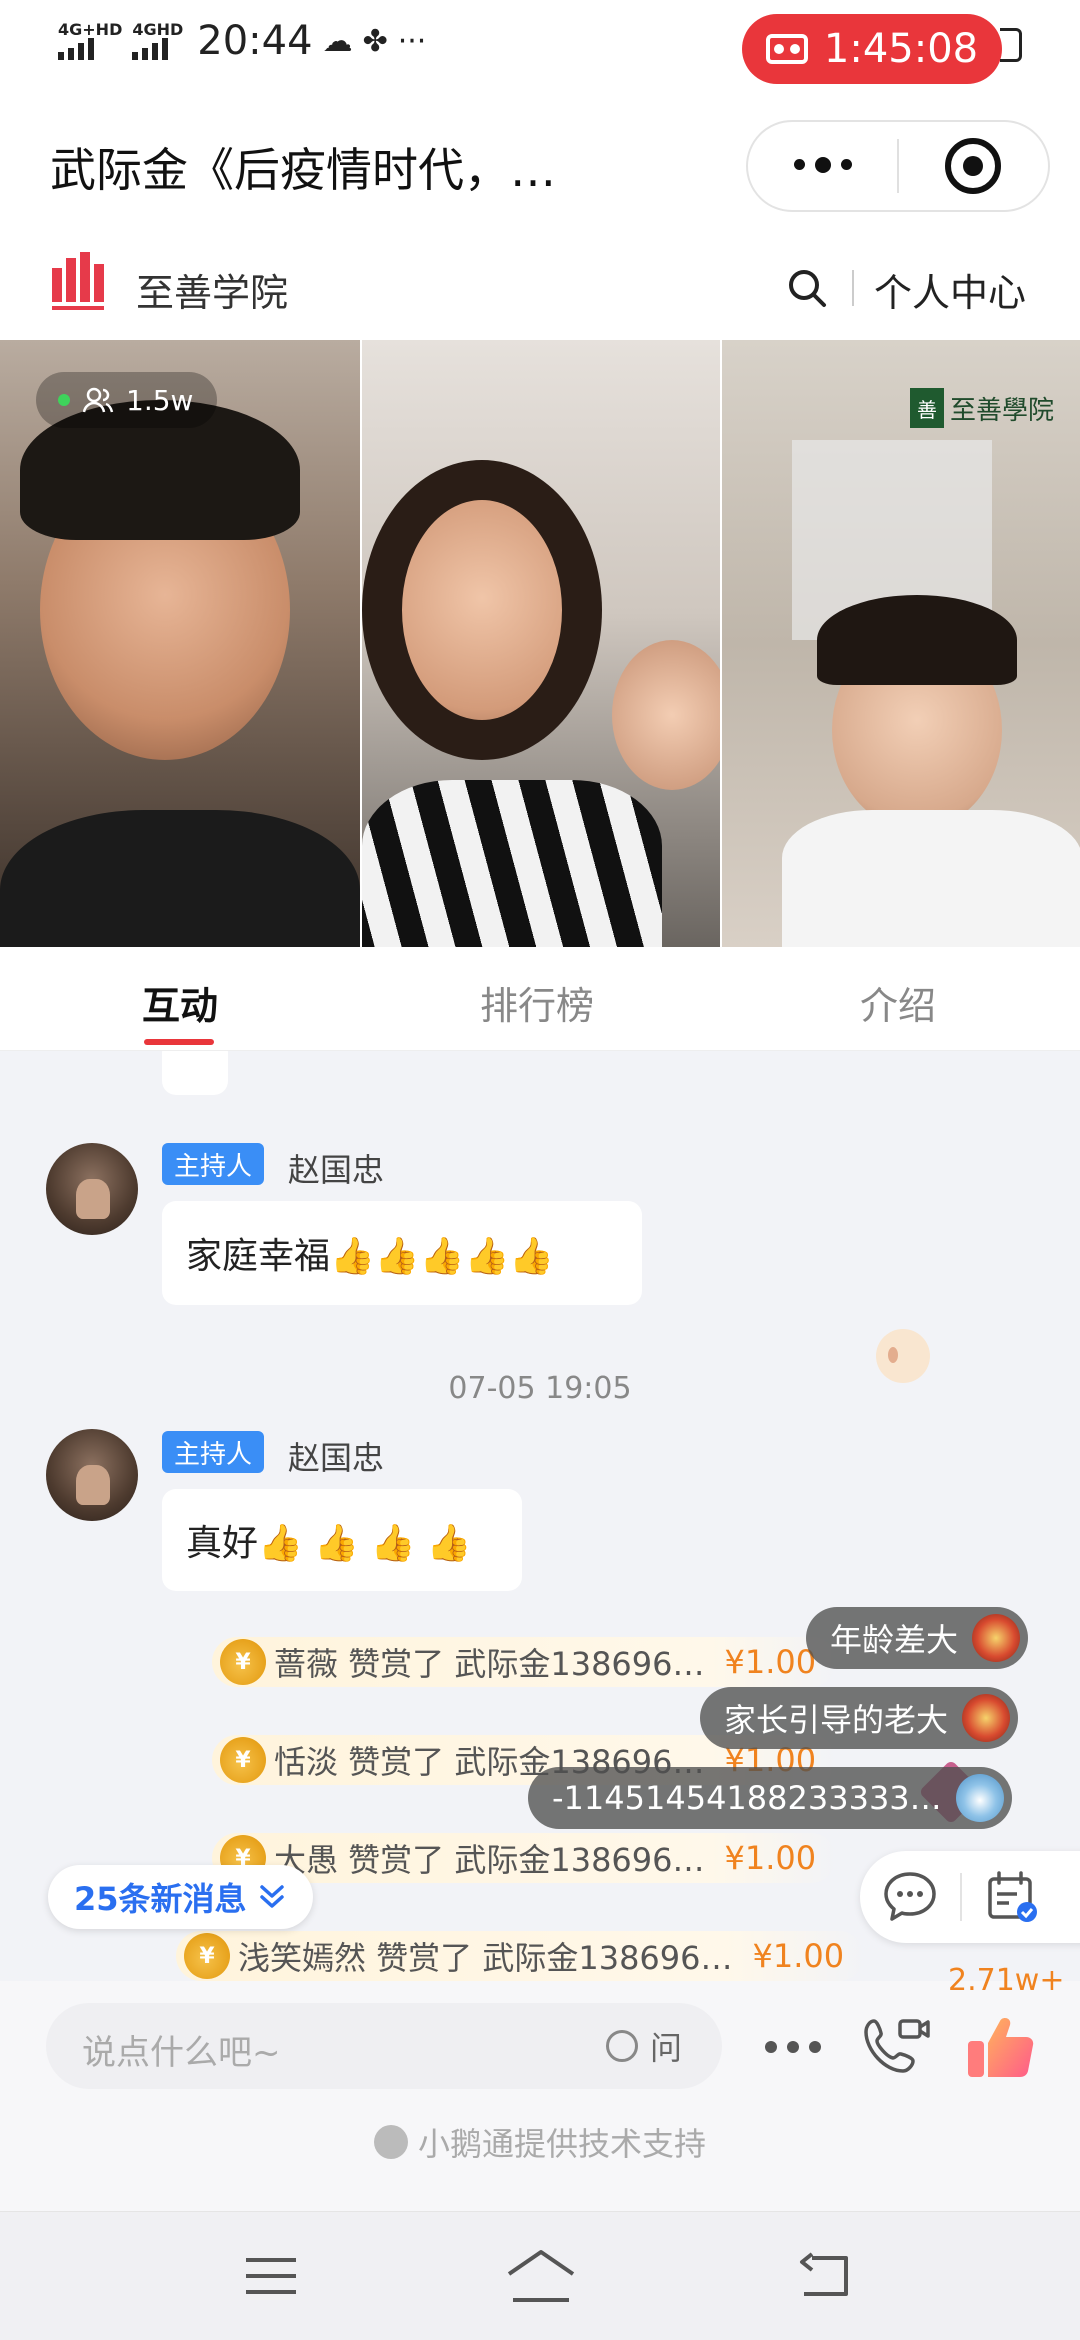 The image size is (1080, 2340). I want to click on support-text: 小鹅通提供技术支持, so click(561, 2144).